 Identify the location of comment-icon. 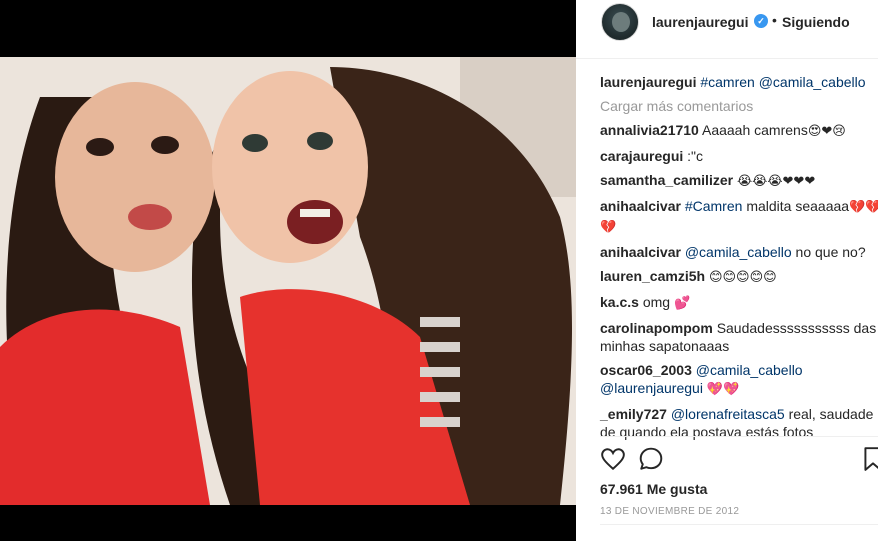
(651, 461).